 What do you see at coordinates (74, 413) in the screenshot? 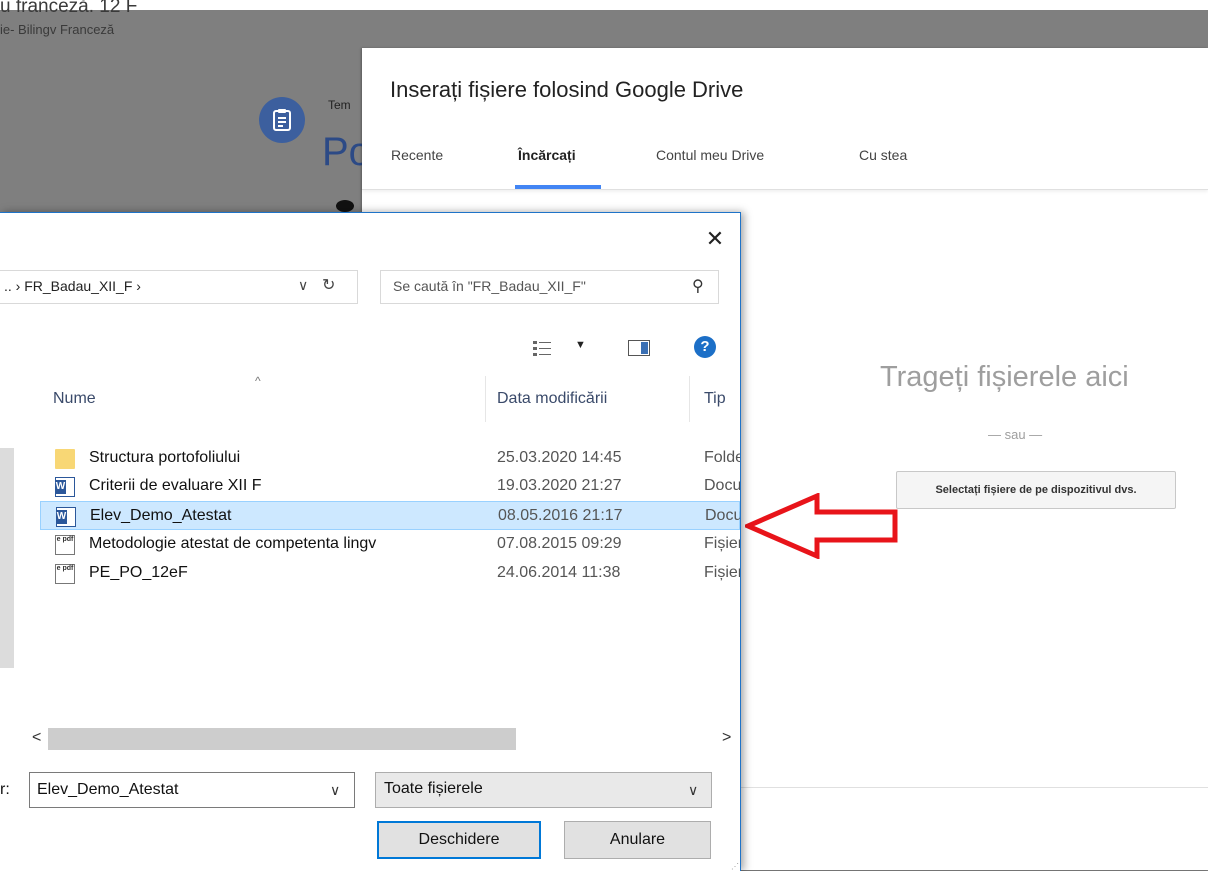
I see `column-header-name: Nume` at bounding box center [74, 413].